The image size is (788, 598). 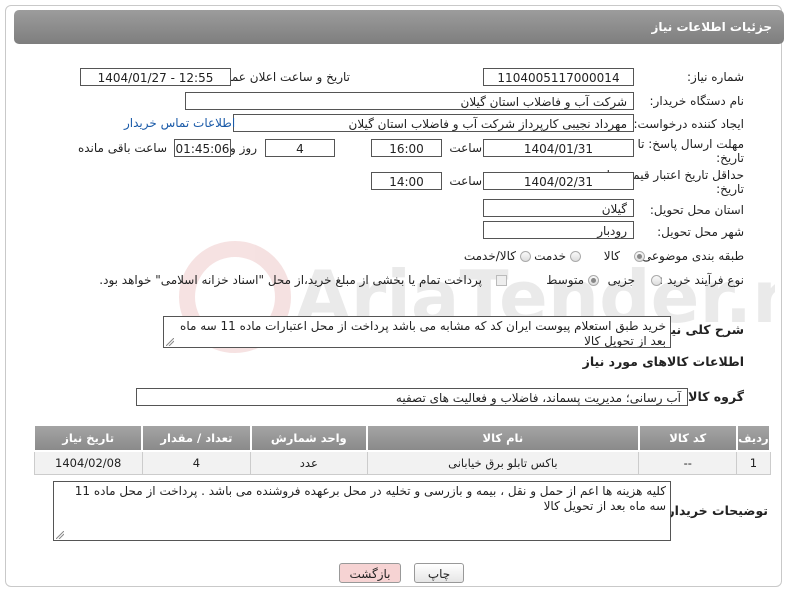 I want to click on treasury-payment-checkbox, so click(x=501, y=280).